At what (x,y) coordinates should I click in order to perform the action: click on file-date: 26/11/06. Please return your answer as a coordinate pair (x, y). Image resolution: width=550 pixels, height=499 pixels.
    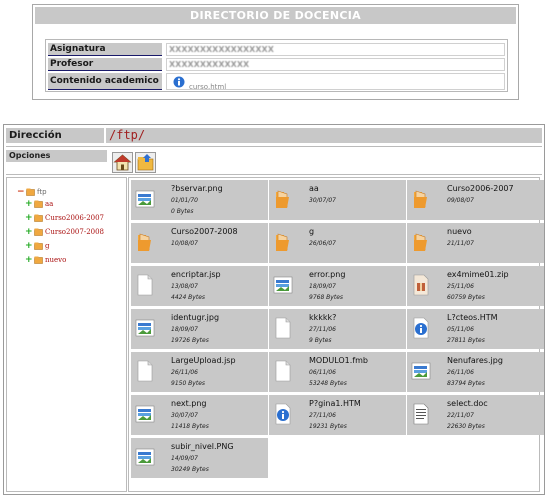
    Looking at the image, I should click on (184, 372).